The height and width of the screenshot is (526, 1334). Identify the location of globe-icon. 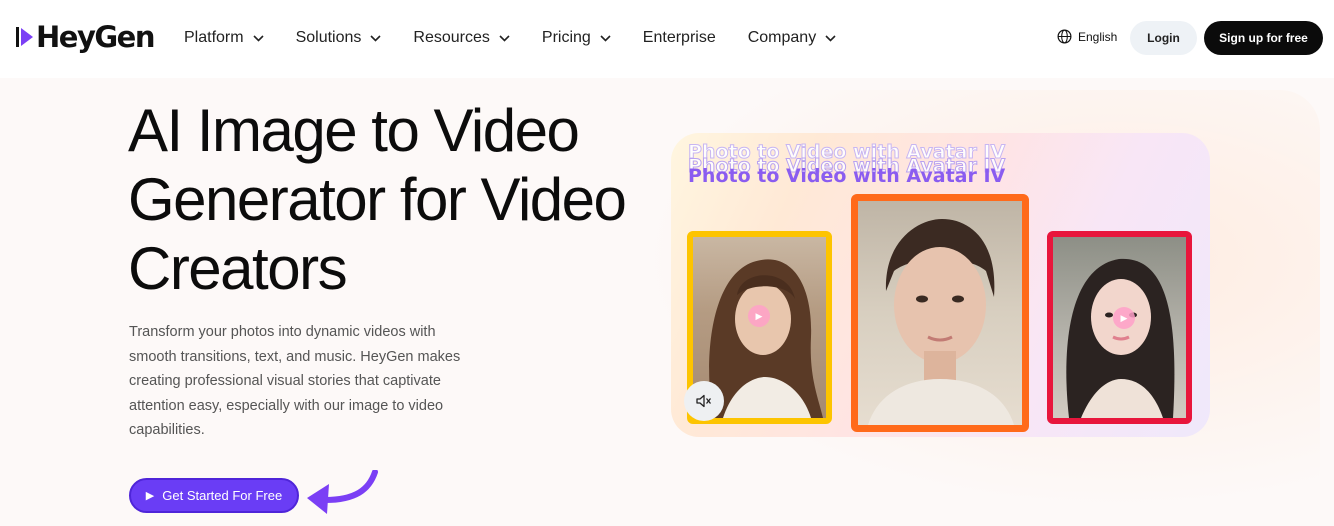
(1064, 36).